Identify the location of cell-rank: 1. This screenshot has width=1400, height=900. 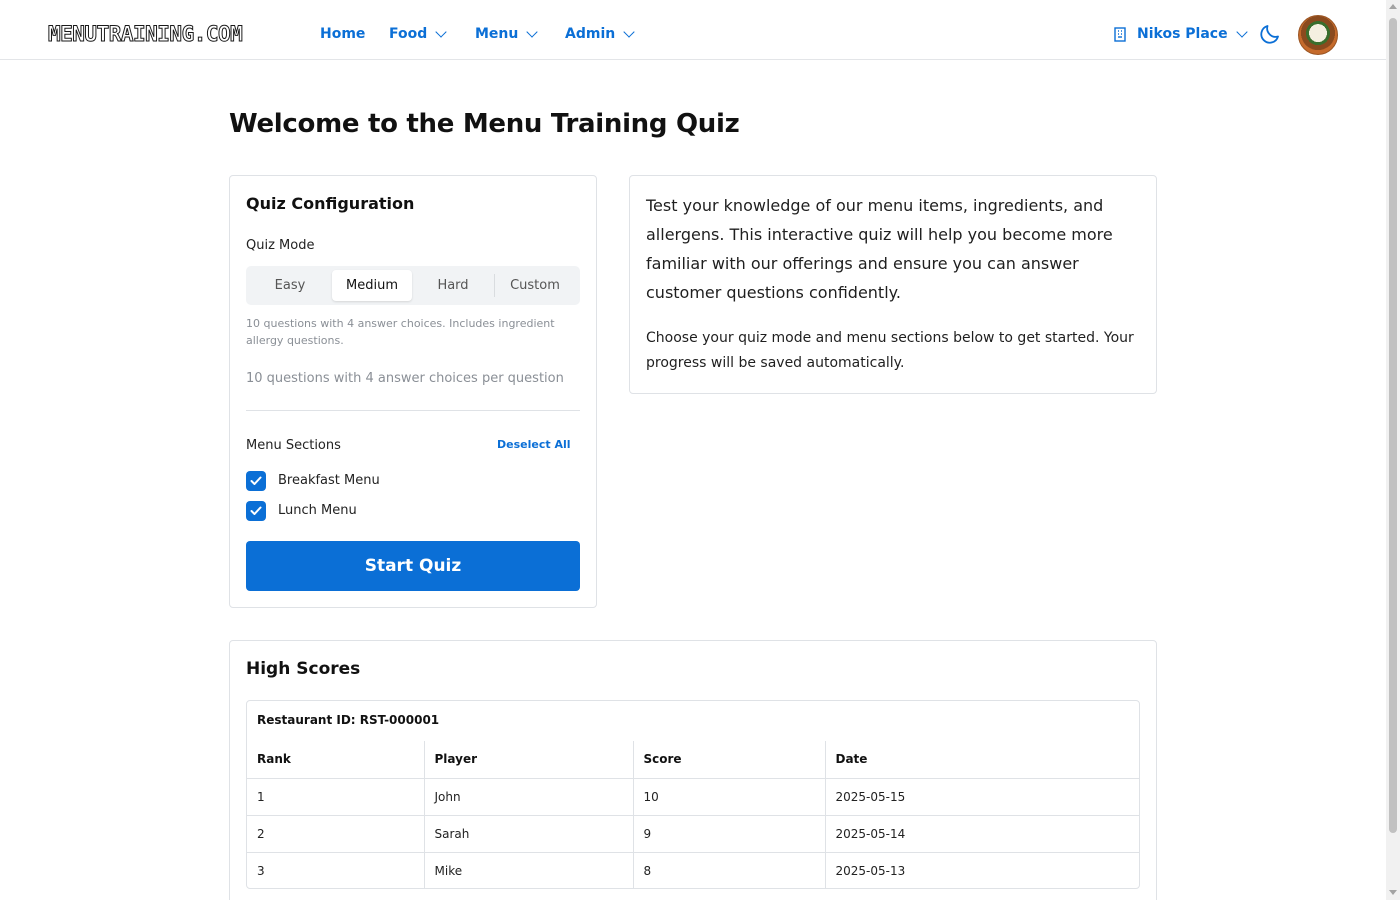
(335, 797).